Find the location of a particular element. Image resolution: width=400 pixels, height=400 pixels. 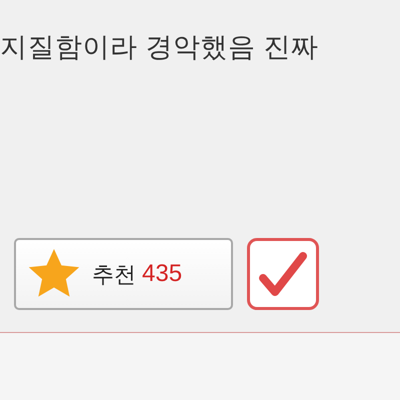

recommend-count: 435 is located at coordinates (162, 274).